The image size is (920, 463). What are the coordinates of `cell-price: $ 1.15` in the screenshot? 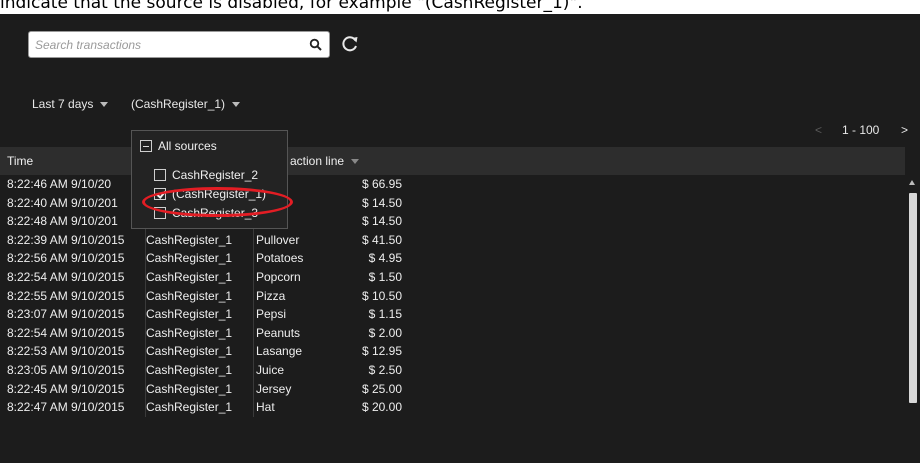 It's located at (385, 314).